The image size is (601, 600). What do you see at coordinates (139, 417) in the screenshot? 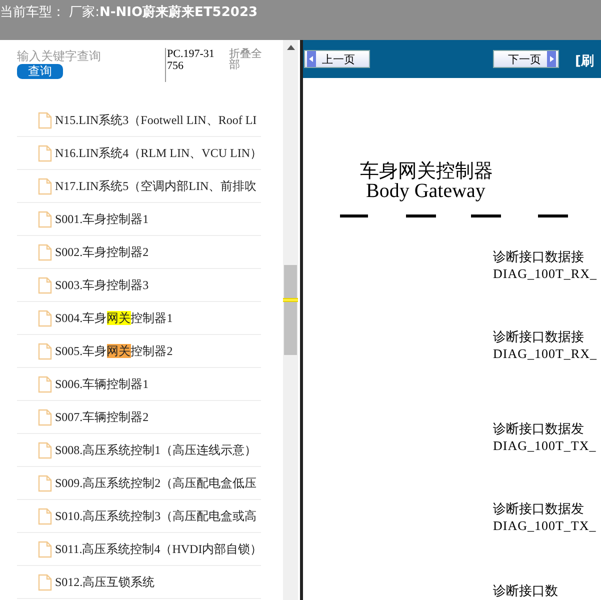
I see `tree-item: S007.车辆控制器2` at bounding box center [139, 417].